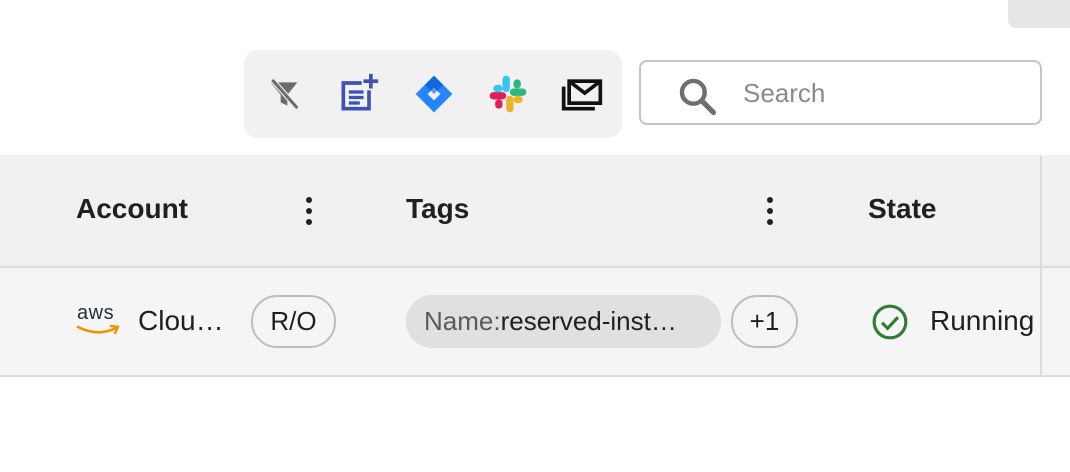 The image size is (1070, 472). What do you see at coordinates (890, 322) in the screenshot?
I see `check-circle-icon` at bounding box center [890, 322].